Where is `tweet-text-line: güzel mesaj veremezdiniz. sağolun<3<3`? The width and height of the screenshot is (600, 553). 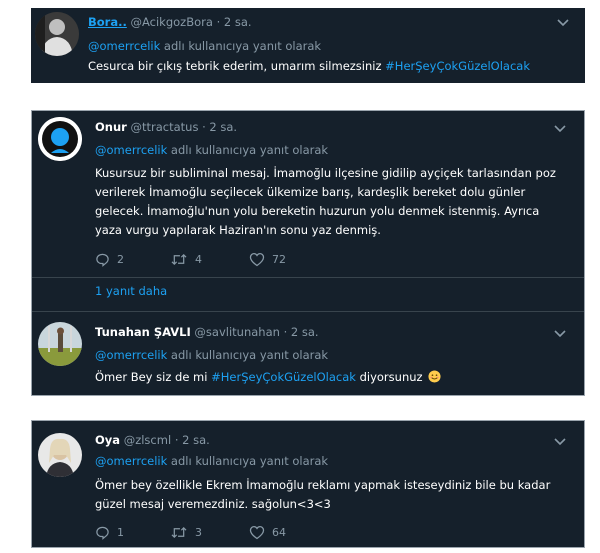
tweet-text-line: güzel mesaj veremezdiniz. sağolun<3<3 is located at coordinates (213, 504).